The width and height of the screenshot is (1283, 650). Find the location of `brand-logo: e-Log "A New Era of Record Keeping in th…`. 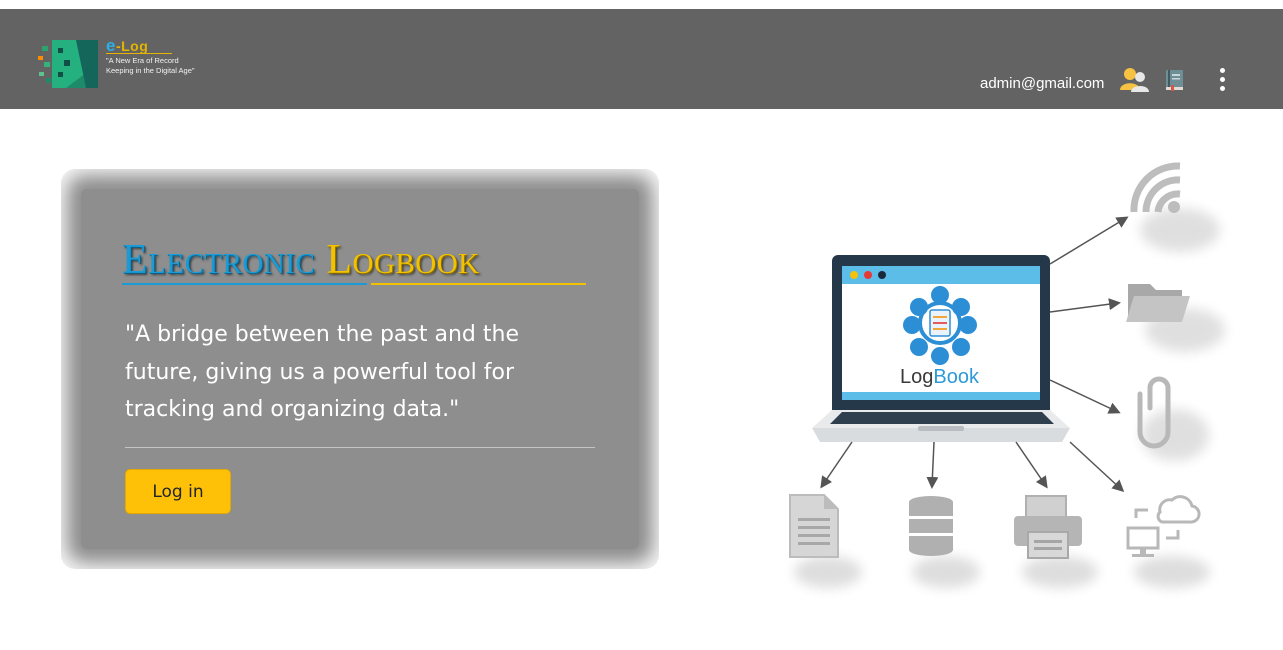

brand-logo: e-Log "A New Era of Record Keeping in th… is located at coordinates (115, 67).